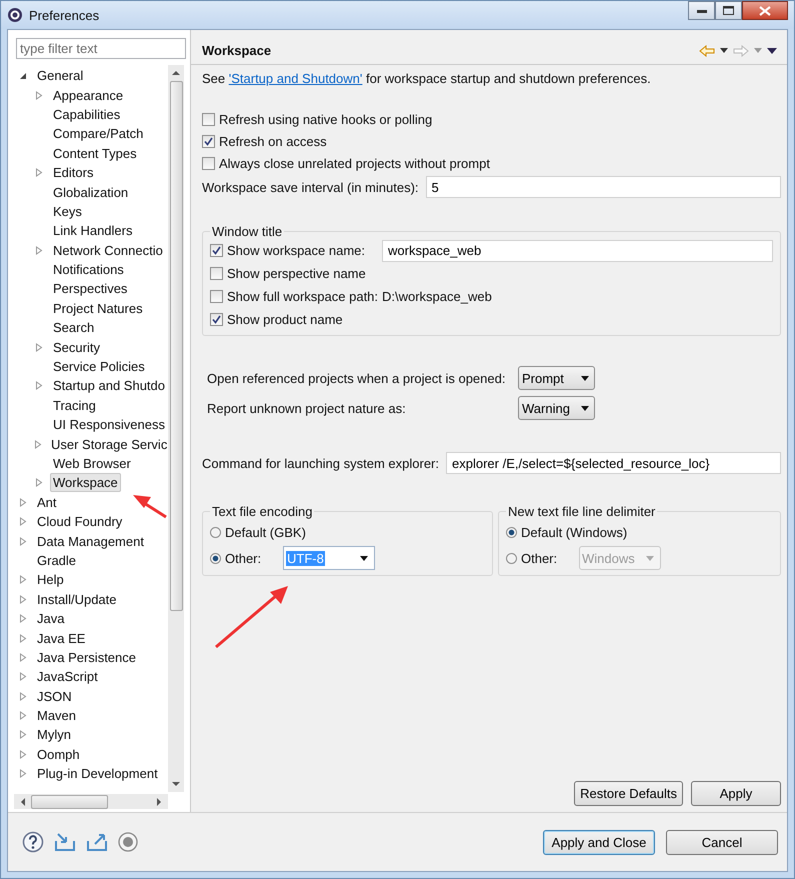  What do you see at coordinates (77, 599) in the screenshot?
I see `tree-item: Install/Update` at bounding box center [77, 599].